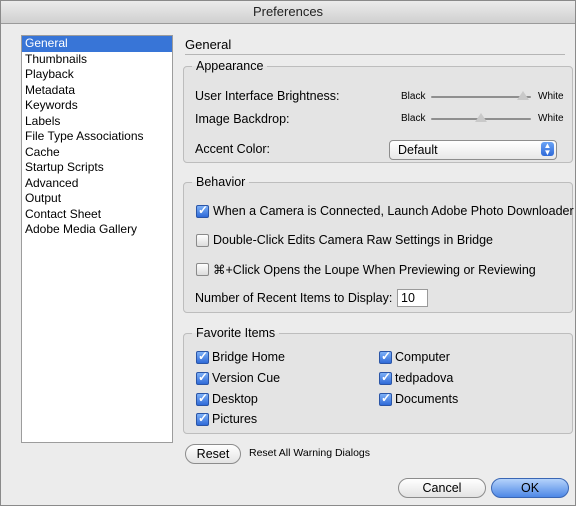 This screenshot has height=506, width=576. I want to click on computer-label: Computer, so click(422, 357).